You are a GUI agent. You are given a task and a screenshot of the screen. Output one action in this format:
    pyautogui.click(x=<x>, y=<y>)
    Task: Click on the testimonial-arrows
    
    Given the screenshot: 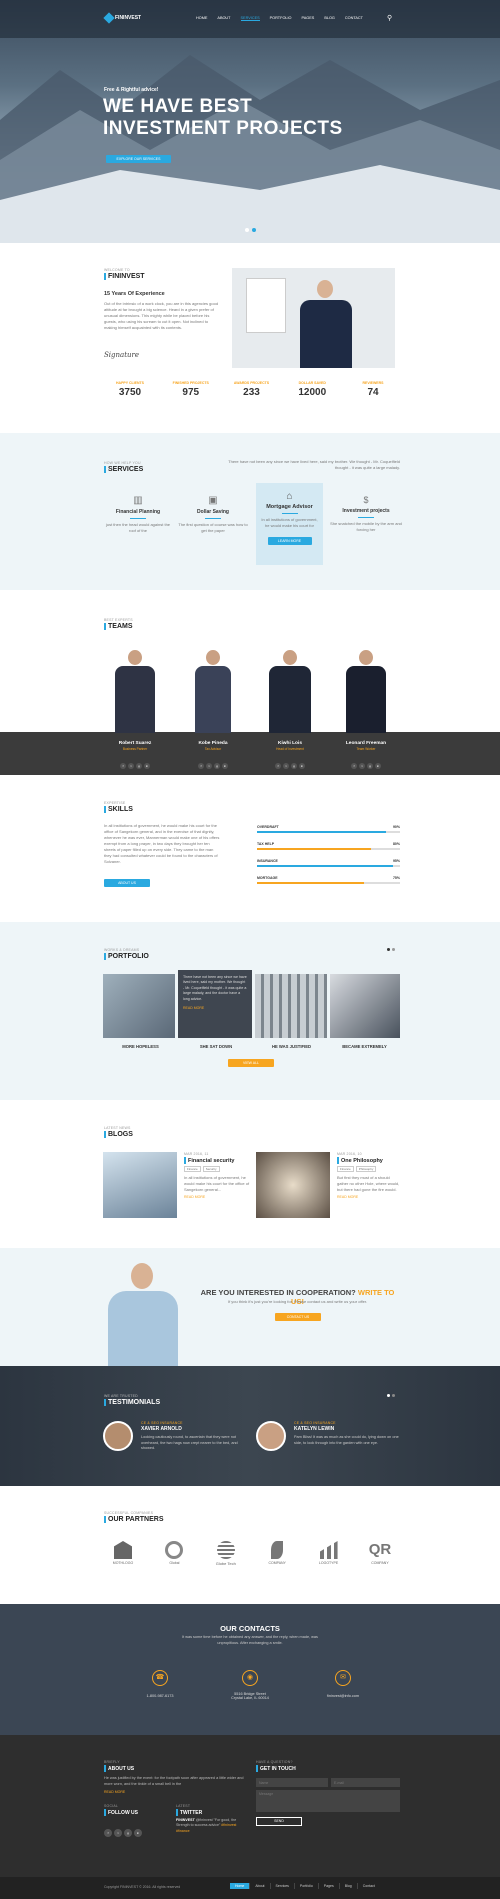 What is the action you would take?
    pyautogui.click(x=391, y=1395)
    